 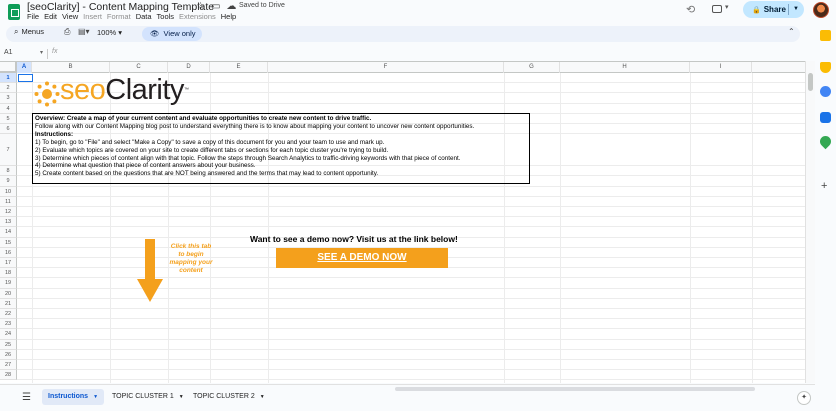 What do you see at coordinates (148, 397) in the screenshot?
I see `tab-topic-cluster-1: TOPIC CLUSTER 1 ▼` at bounding box center [148, 397].